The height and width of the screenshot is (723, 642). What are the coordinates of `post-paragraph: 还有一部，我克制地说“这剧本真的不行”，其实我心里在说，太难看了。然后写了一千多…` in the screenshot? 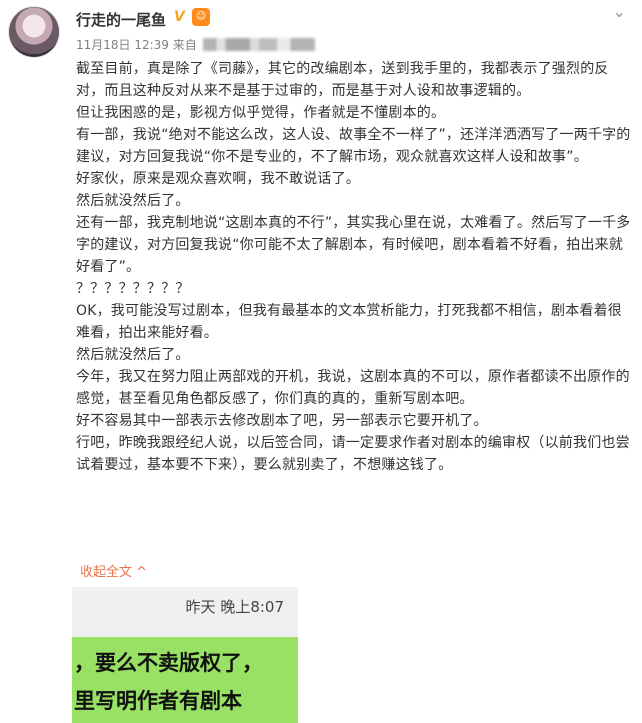 It's located at (353, 245).